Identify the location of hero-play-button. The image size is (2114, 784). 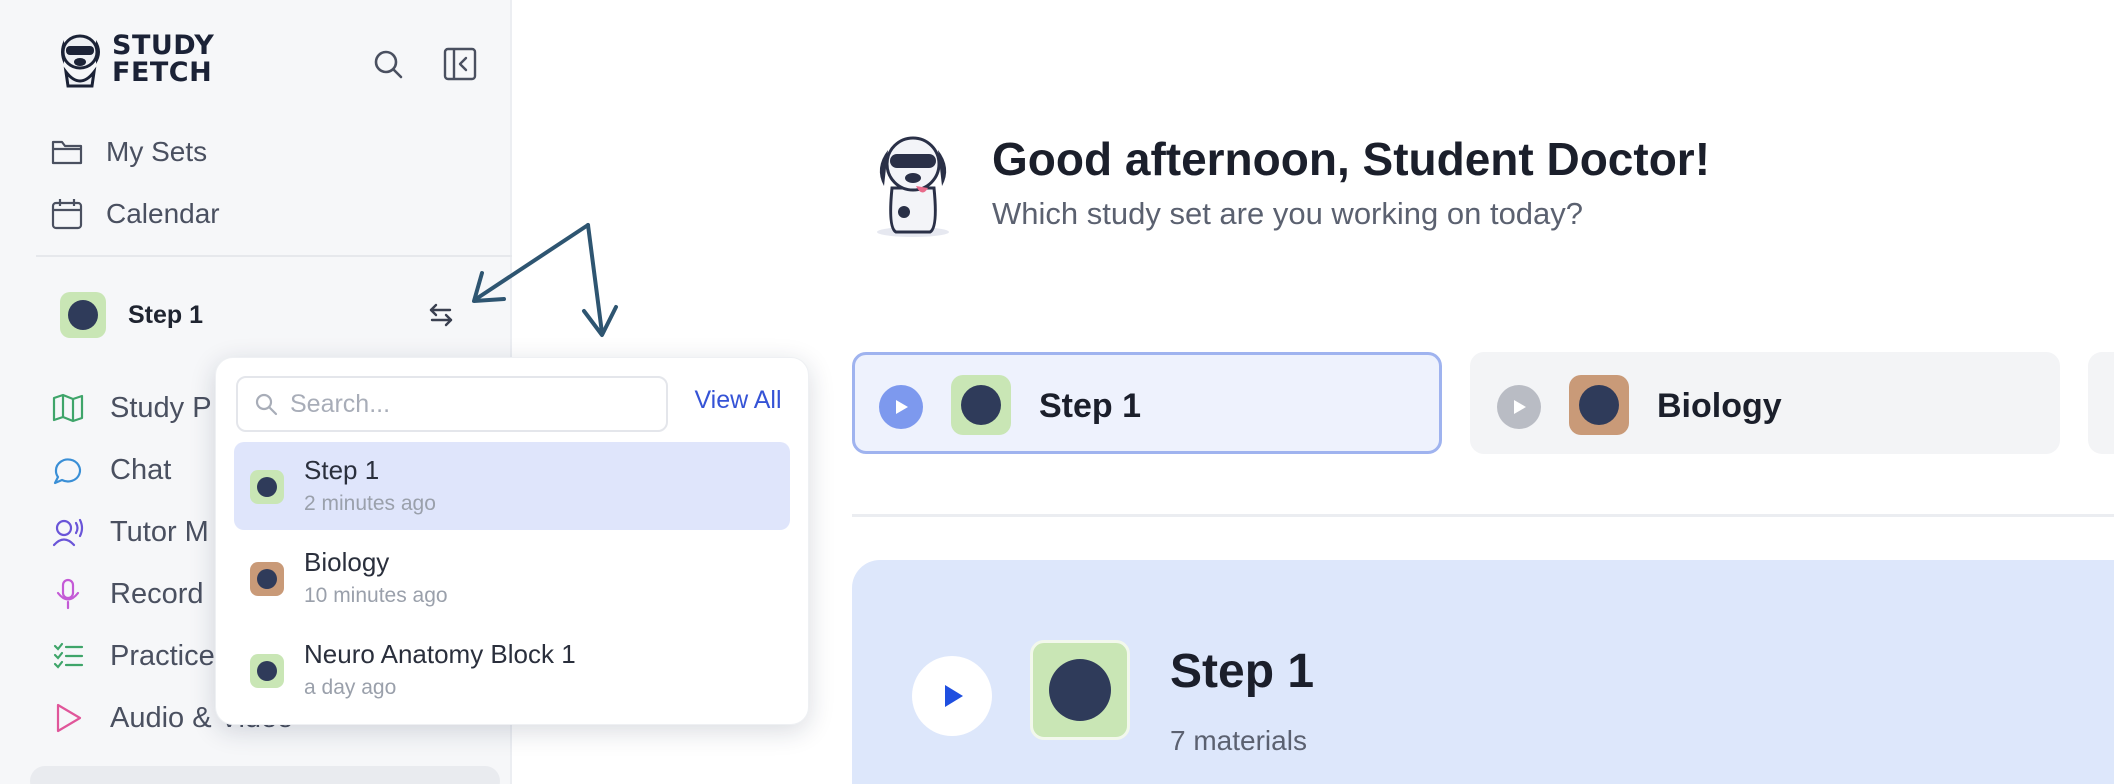
(952, 696).